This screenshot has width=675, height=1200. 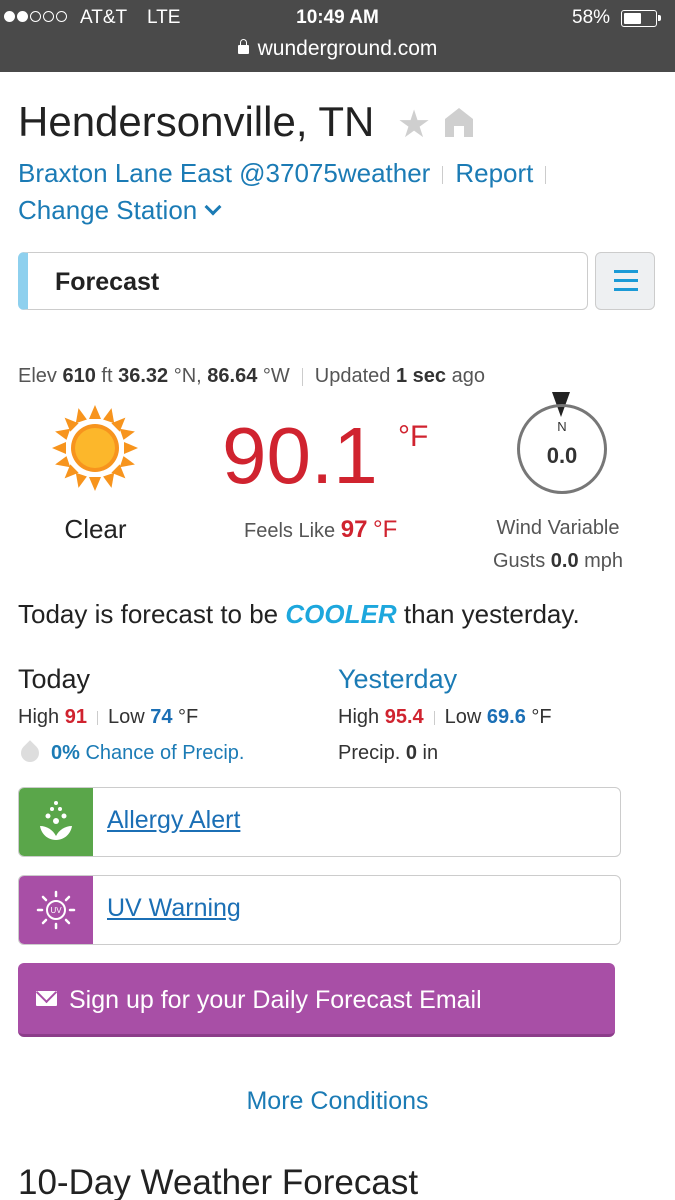 What do you see at coordinates (562, 455) in the screenshot?
I see `wind-speed: 0.0` at bounding box center [562, 455].